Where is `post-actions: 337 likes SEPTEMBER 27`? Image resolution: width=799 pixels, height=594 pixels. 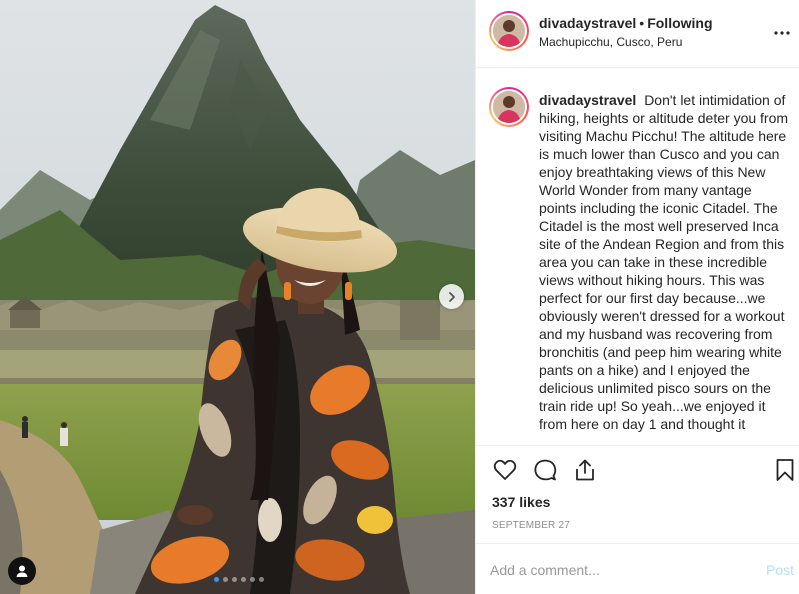
post-actions: 337 likes SEPTEMBER 27 is located at coordinates (637, 488).